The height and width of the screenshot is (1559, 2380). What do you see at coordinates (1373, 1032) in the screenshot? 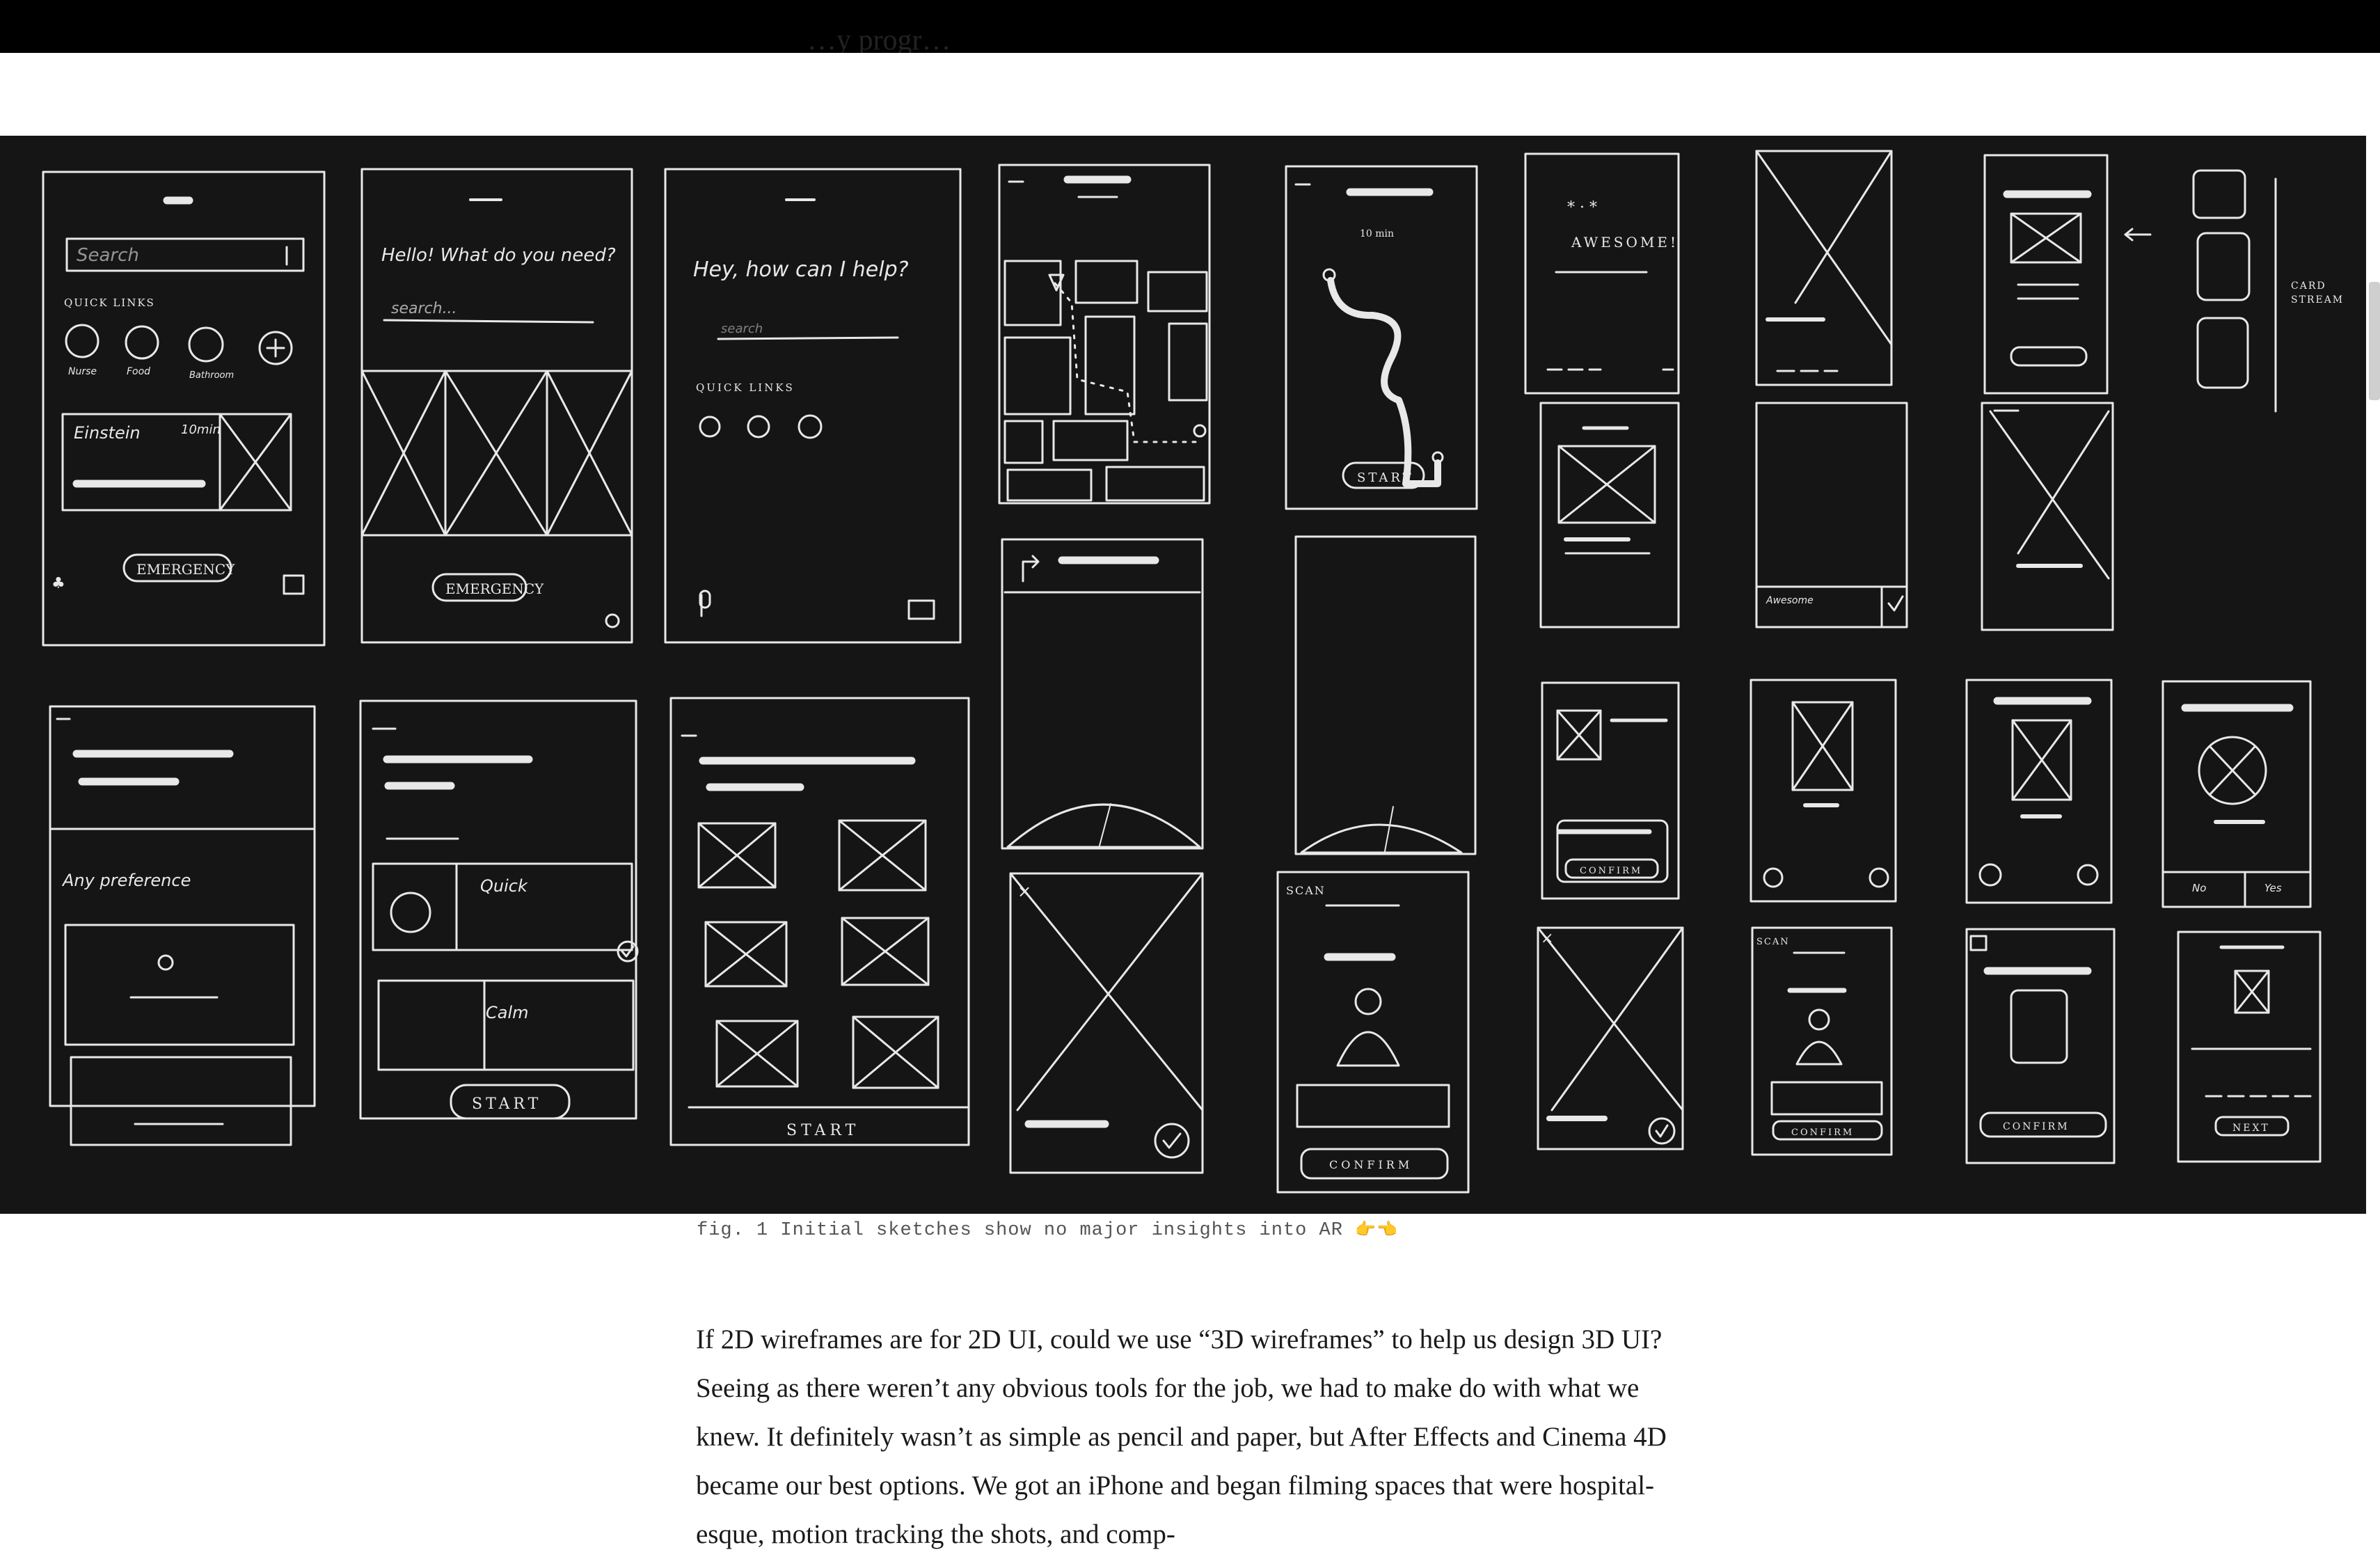
I see `sketch-phone-scan-profile: SCAN CONFIRM` at bounding box center [1373, 1032].